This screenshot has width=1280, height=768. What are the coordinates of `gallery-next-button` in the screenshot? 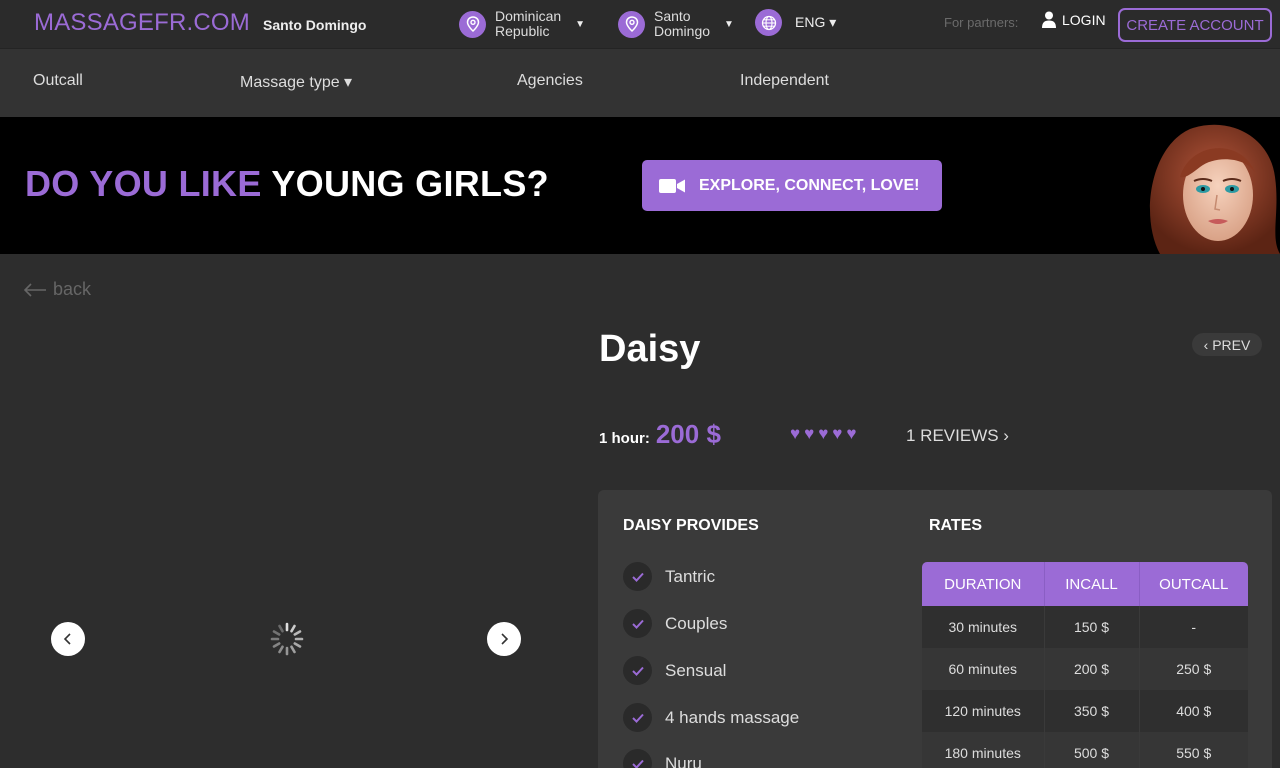 It's located at (504, 639).